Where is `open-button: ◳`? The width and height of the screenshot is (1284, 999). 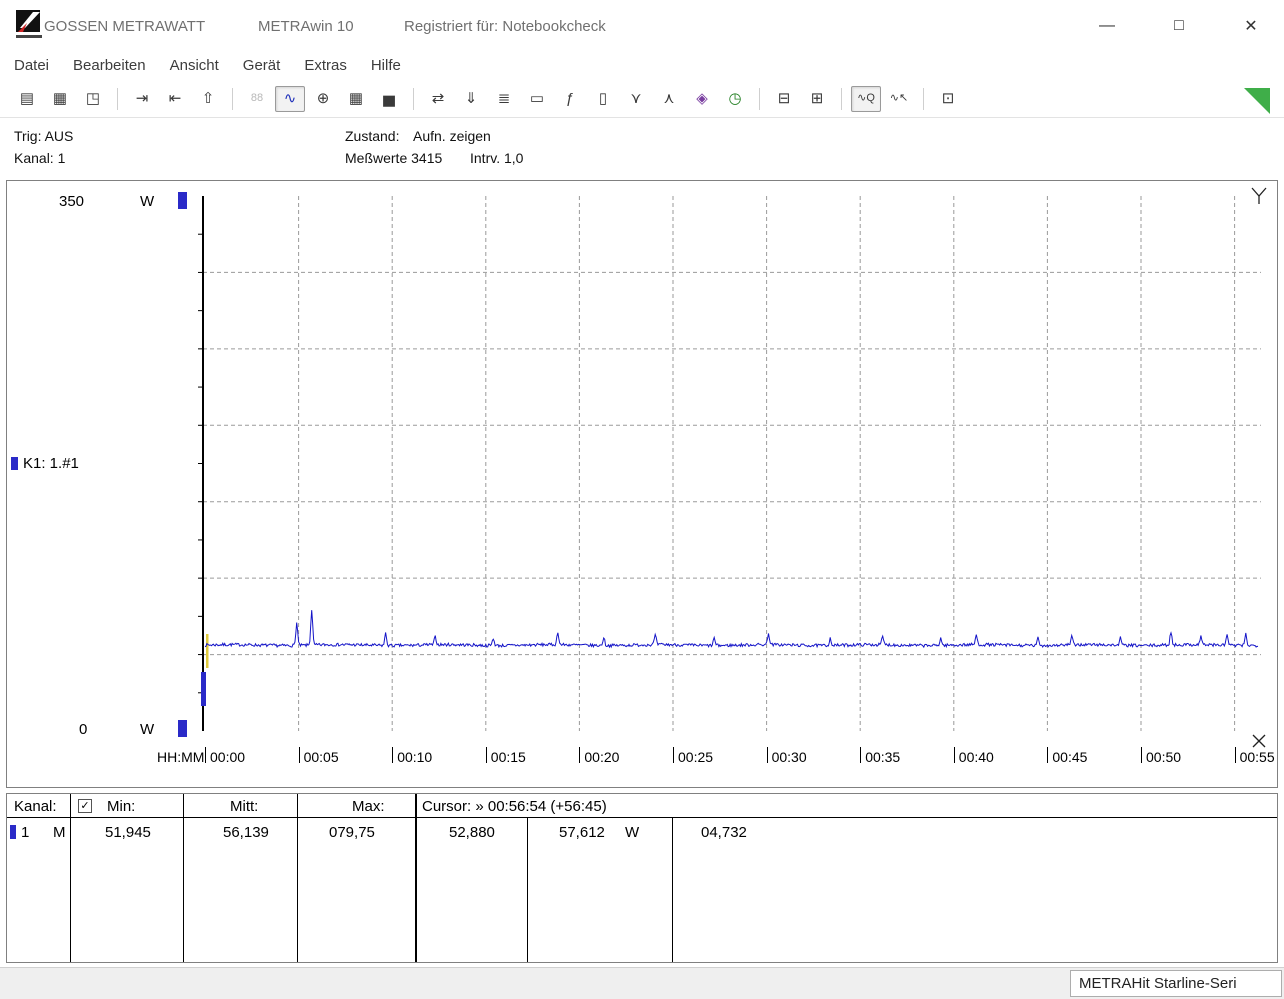 open-button: ◳ is located at coordinates (93, 99).